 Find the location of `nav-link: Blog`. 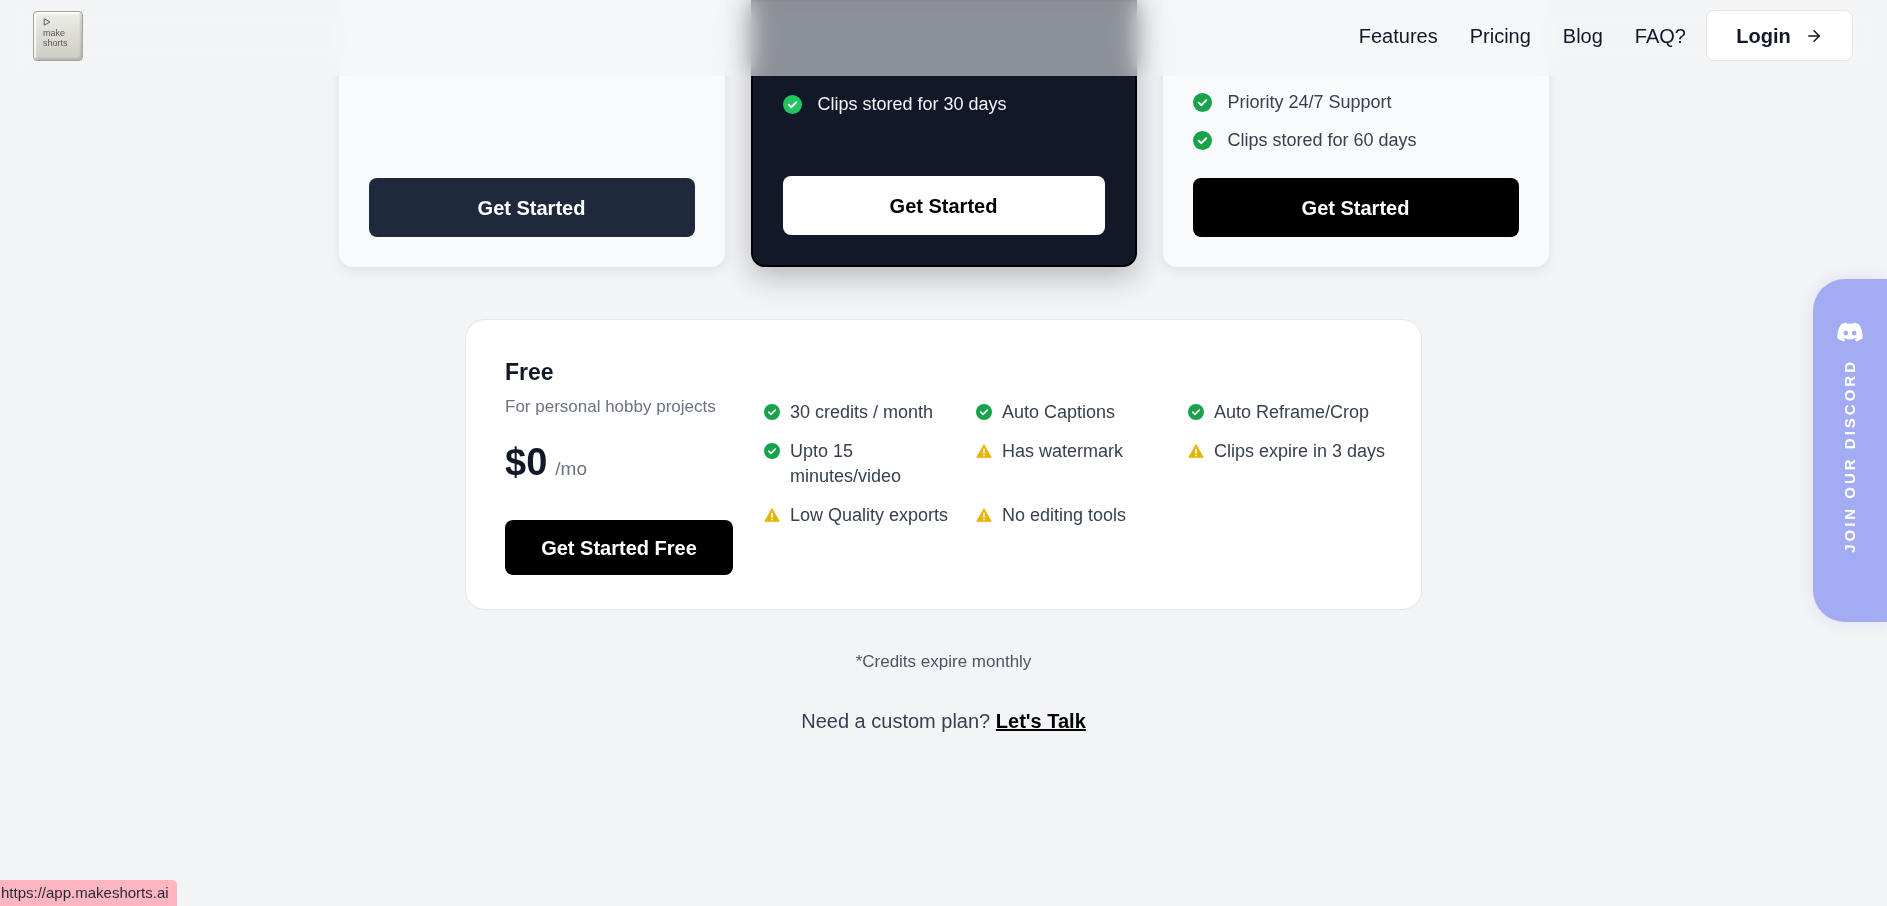

nav-link: Blog is located at coordinates (1582, 35).